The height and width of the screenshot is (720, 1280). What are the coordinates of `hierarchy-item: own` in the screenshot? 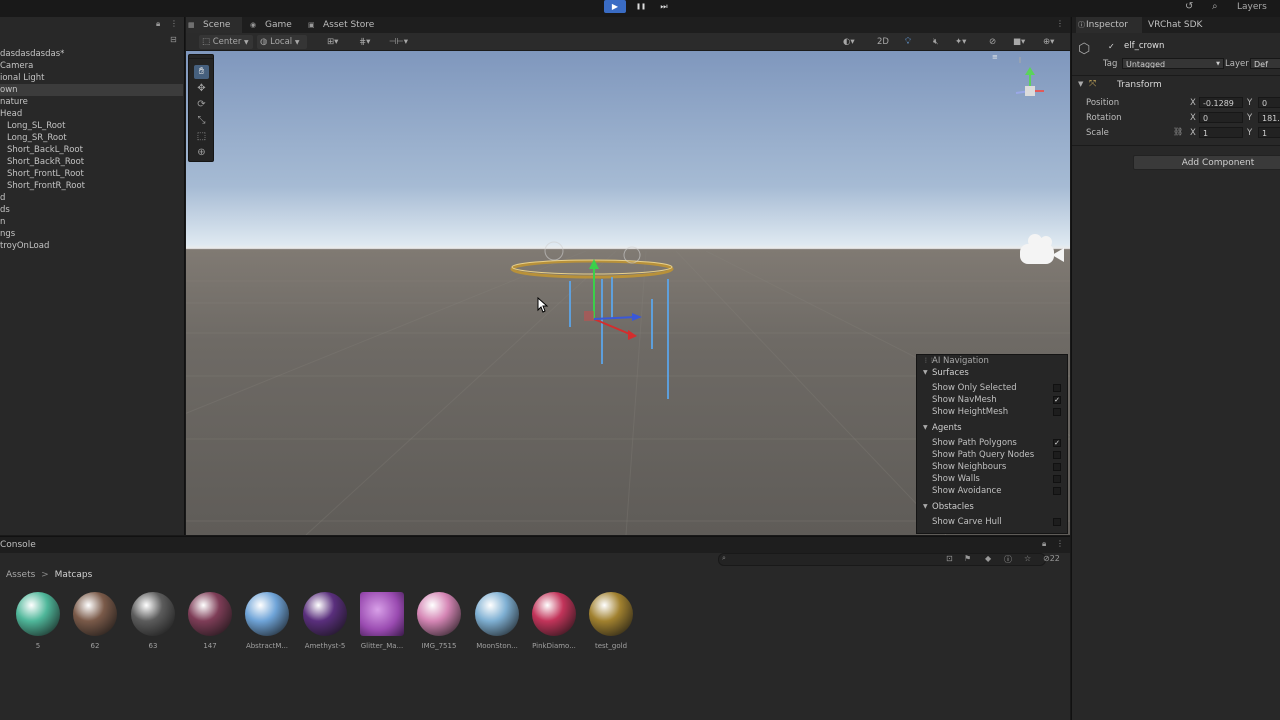 It's located at (91, 90).